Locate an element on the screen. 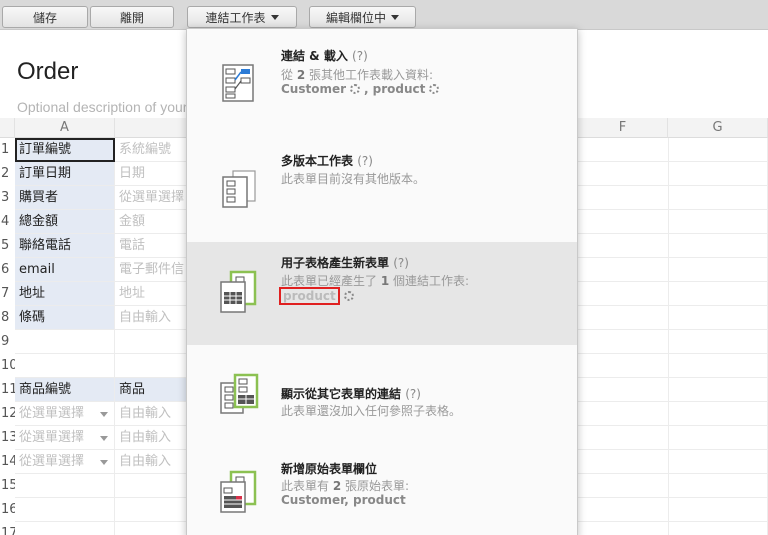 This screenshot has width=768, height=535. menu-item-show-links: 顯示從其它表單的連結 (?) 此表單還沒加入任何參照子表格。 is located at coordinates (382, 396).